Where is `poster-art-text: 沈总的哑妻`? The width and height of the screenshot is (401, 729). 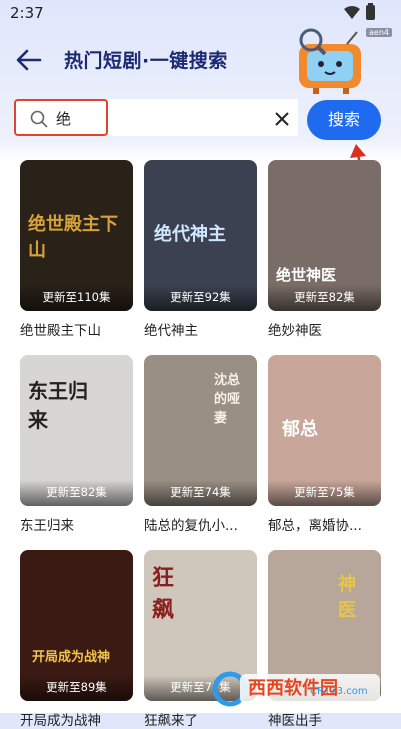
poster-art-text: 沈总的哑妻 is located at coordinates (227, 399).